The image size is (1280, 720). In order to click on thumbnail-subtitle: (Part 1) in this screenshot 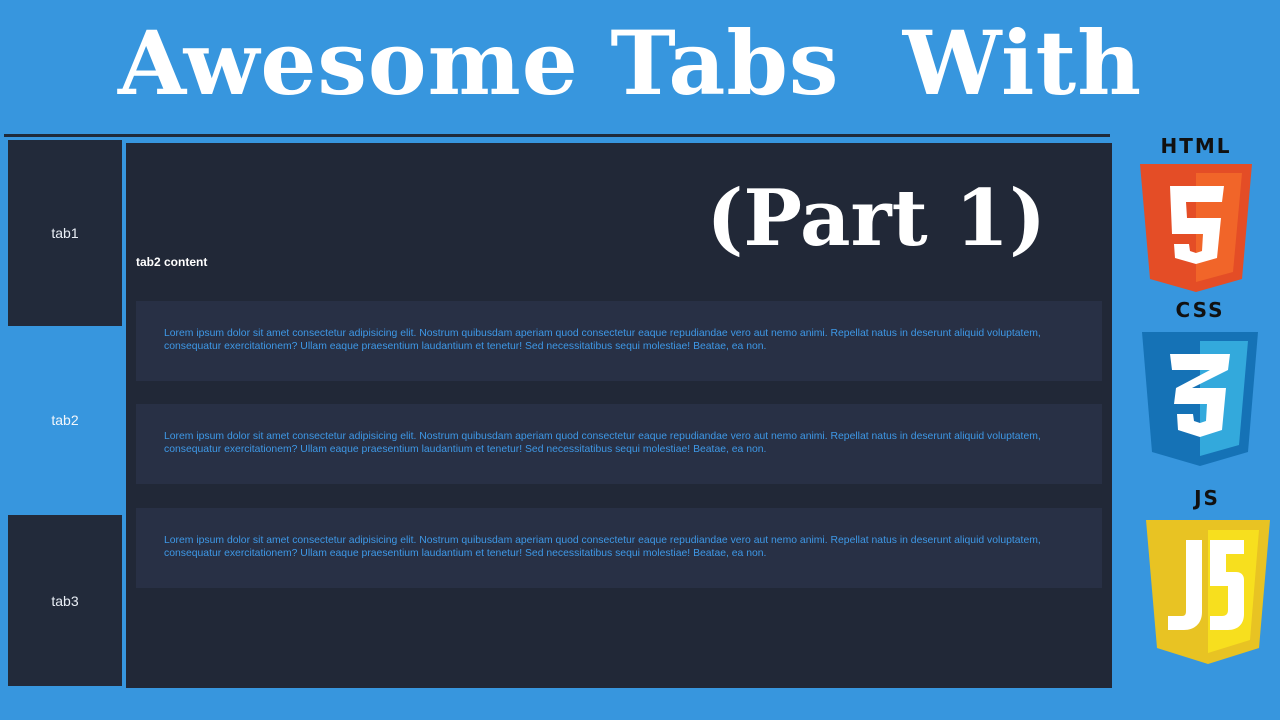, I will do `click(876, 218)`.